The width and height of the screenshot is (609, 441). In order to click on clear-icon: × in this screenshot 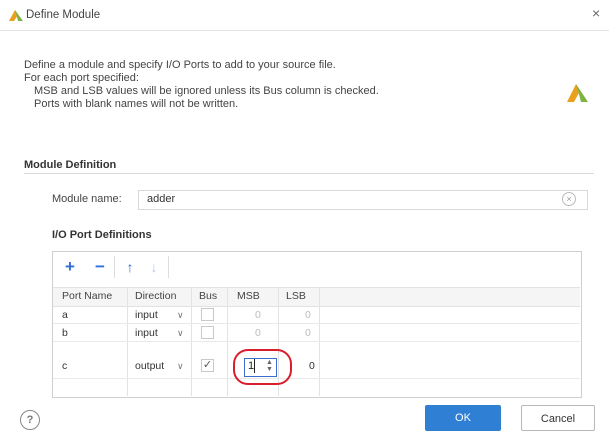, I will do `click(569, 199)`.